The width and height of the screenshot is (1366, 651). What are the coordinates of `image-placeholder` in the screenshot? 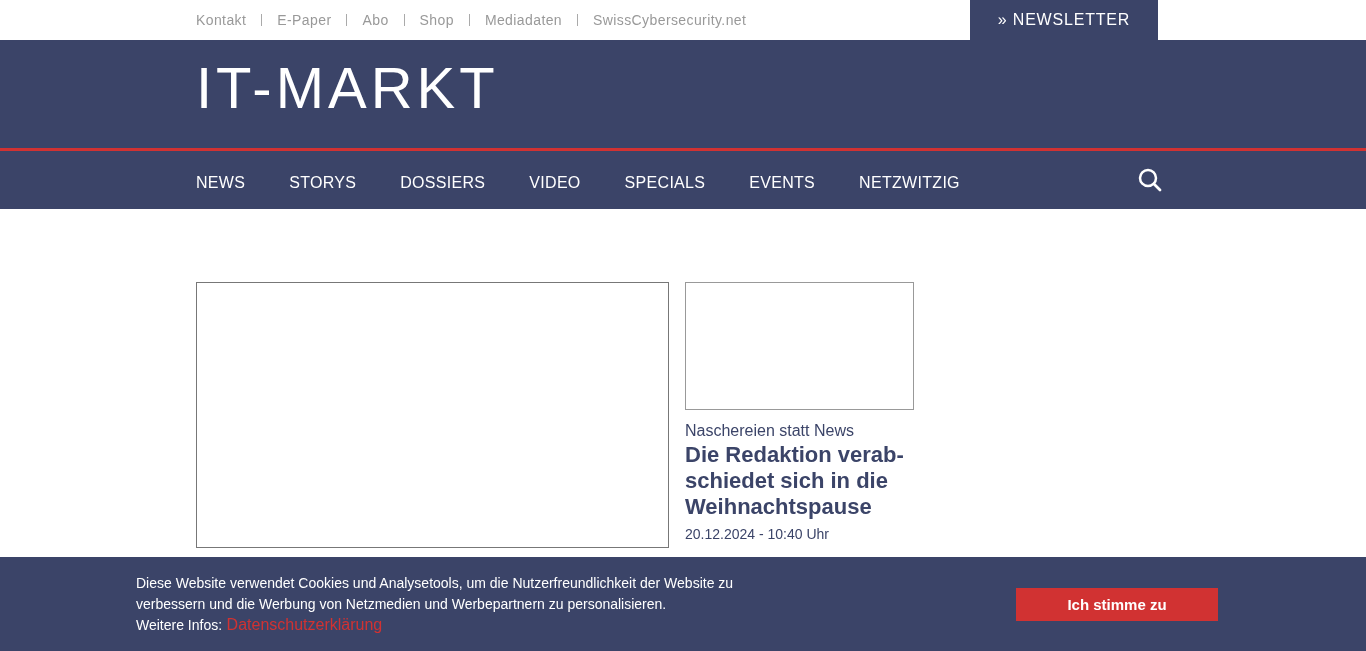 It's located at (799, 346).